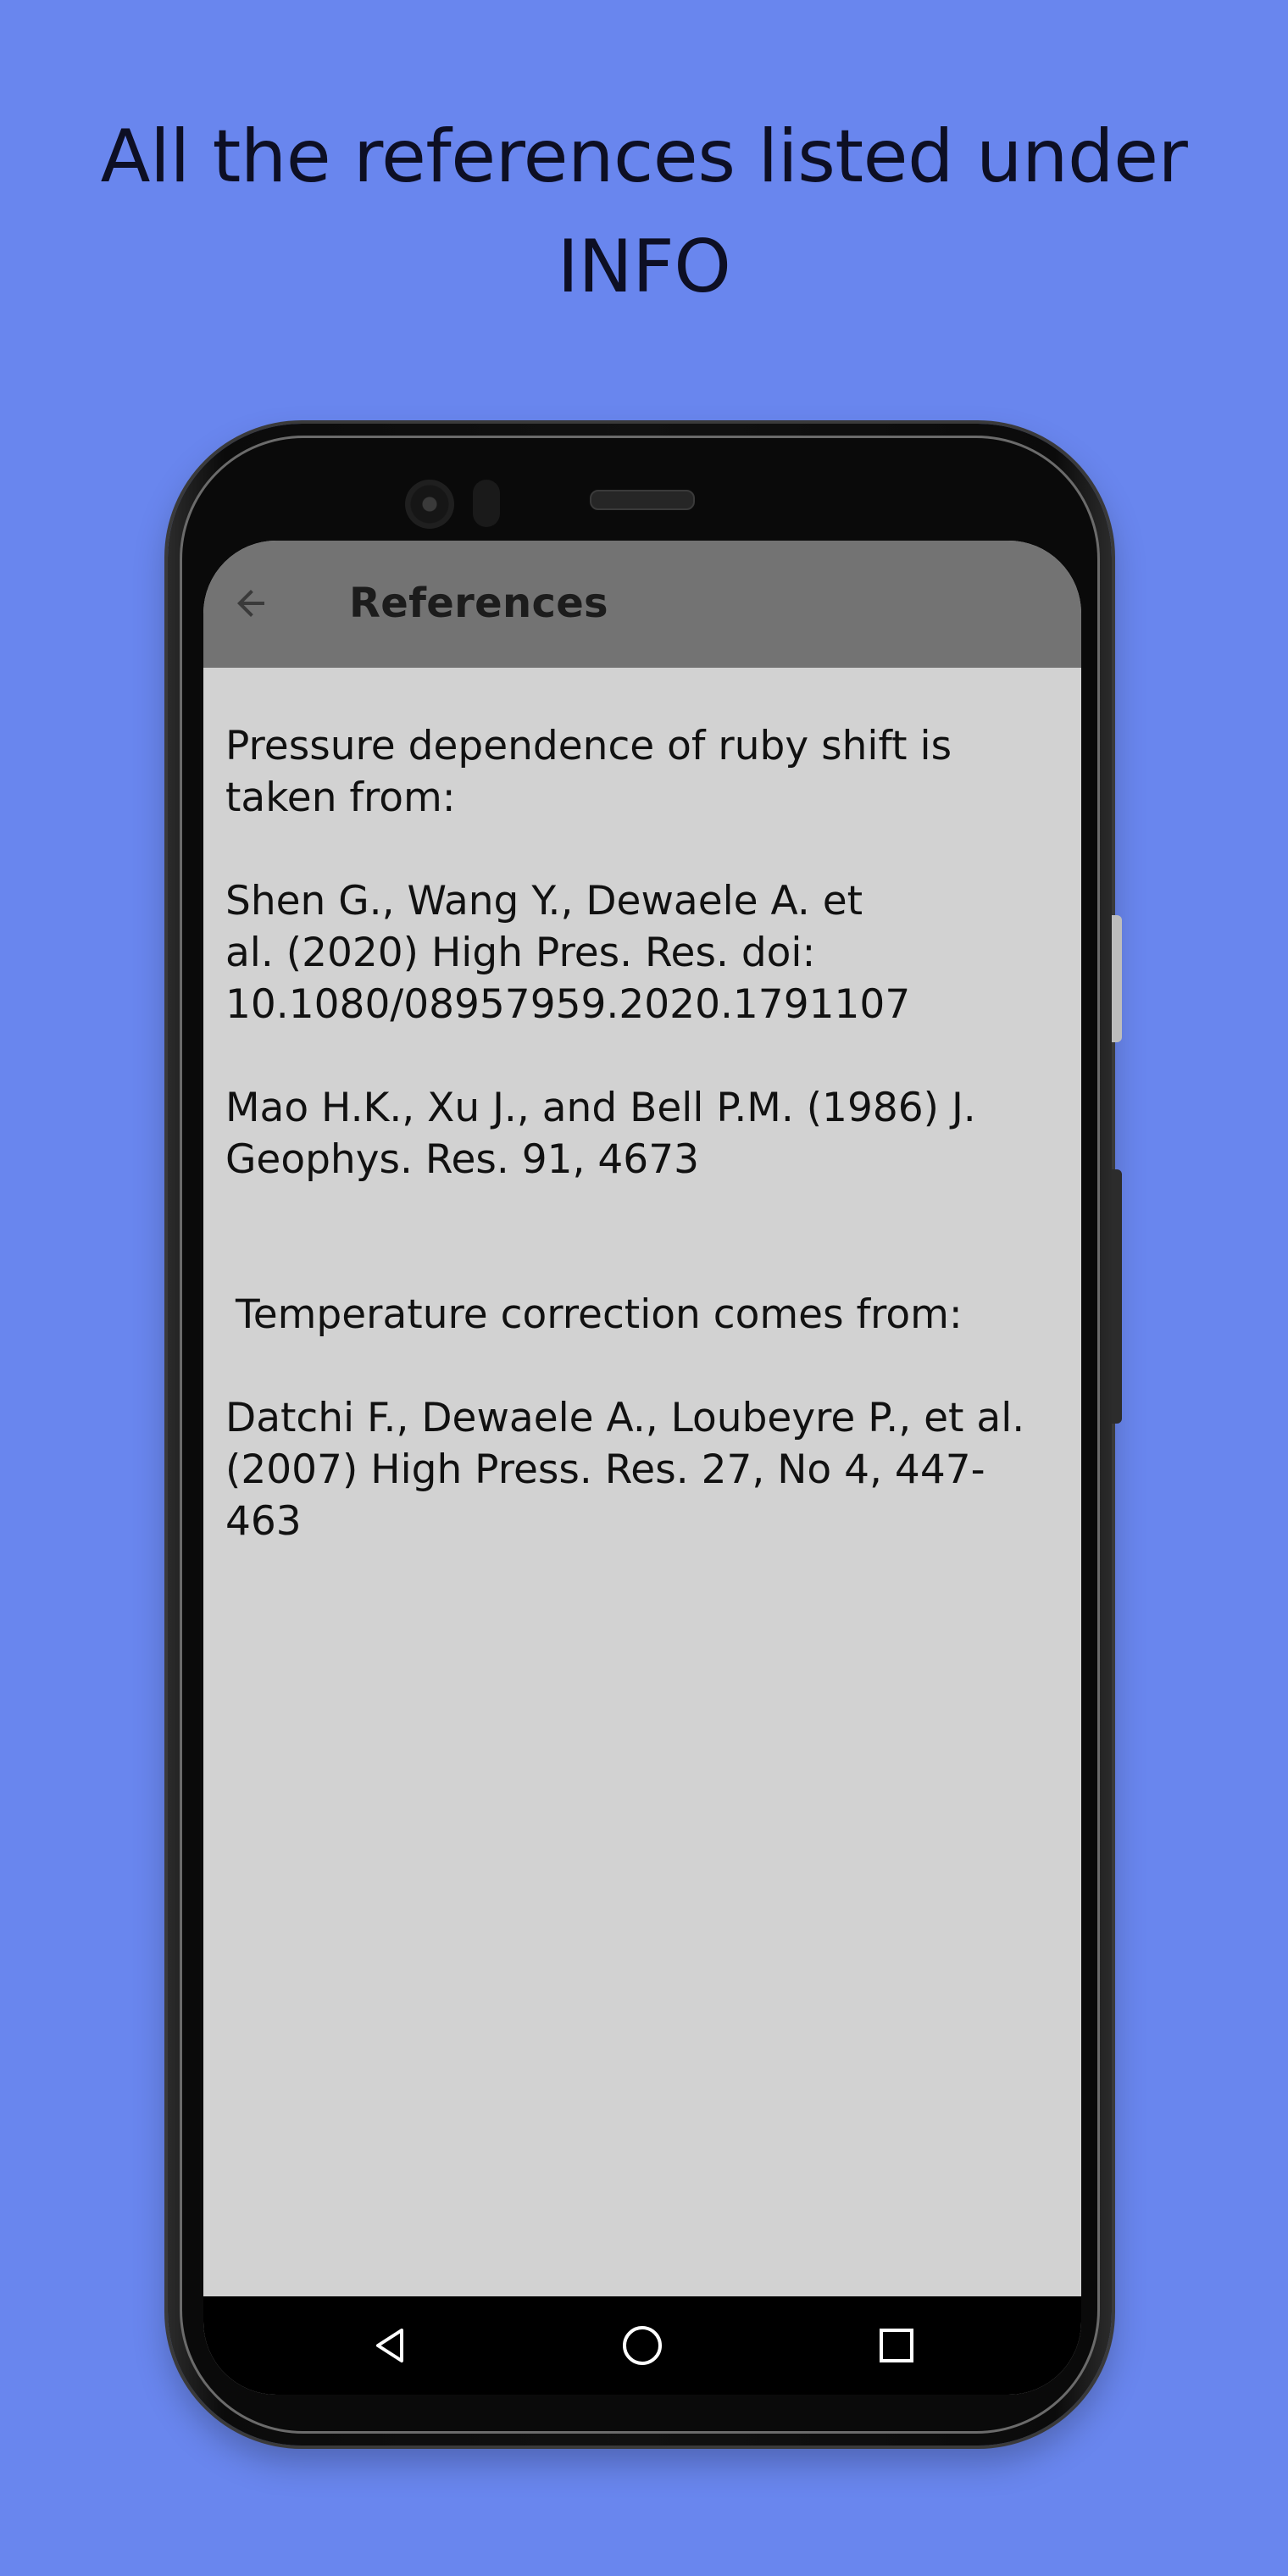  I want to click on nav-back-triangle-icon, so click(389, 2345).